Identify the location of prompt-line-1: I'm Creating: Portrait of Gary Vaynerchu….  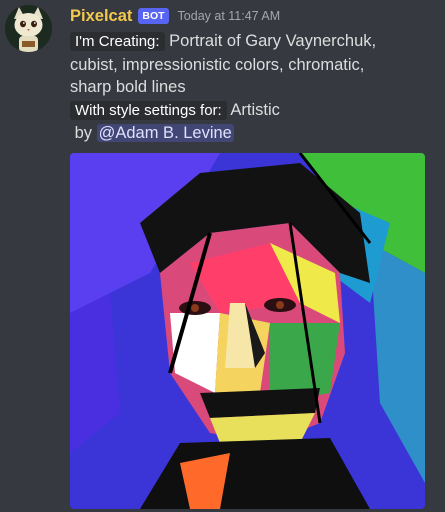
(256, 42).